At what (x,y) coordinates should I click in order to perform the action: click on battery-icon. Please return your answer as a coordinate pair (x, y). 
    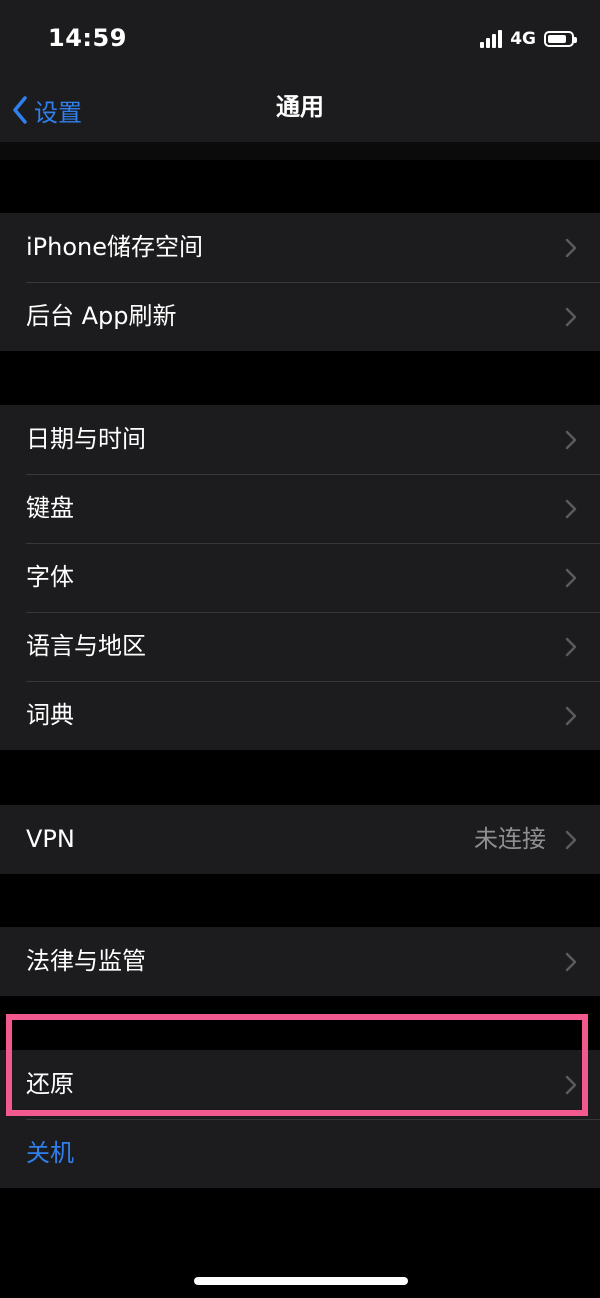
    Looking at the image, I should click on (560, 39).